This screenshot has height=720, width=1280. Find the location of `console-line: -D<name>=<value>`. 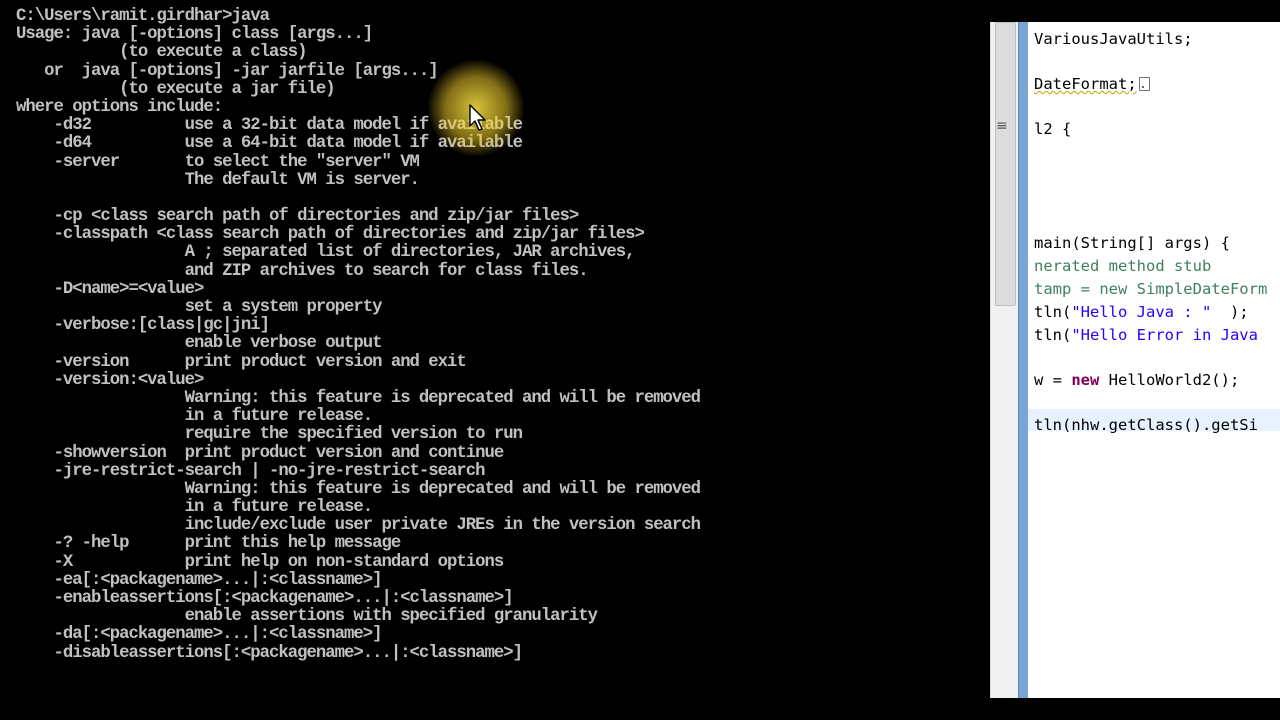

console-line: -D<name>=<value> is located at coordinates (110, 289).